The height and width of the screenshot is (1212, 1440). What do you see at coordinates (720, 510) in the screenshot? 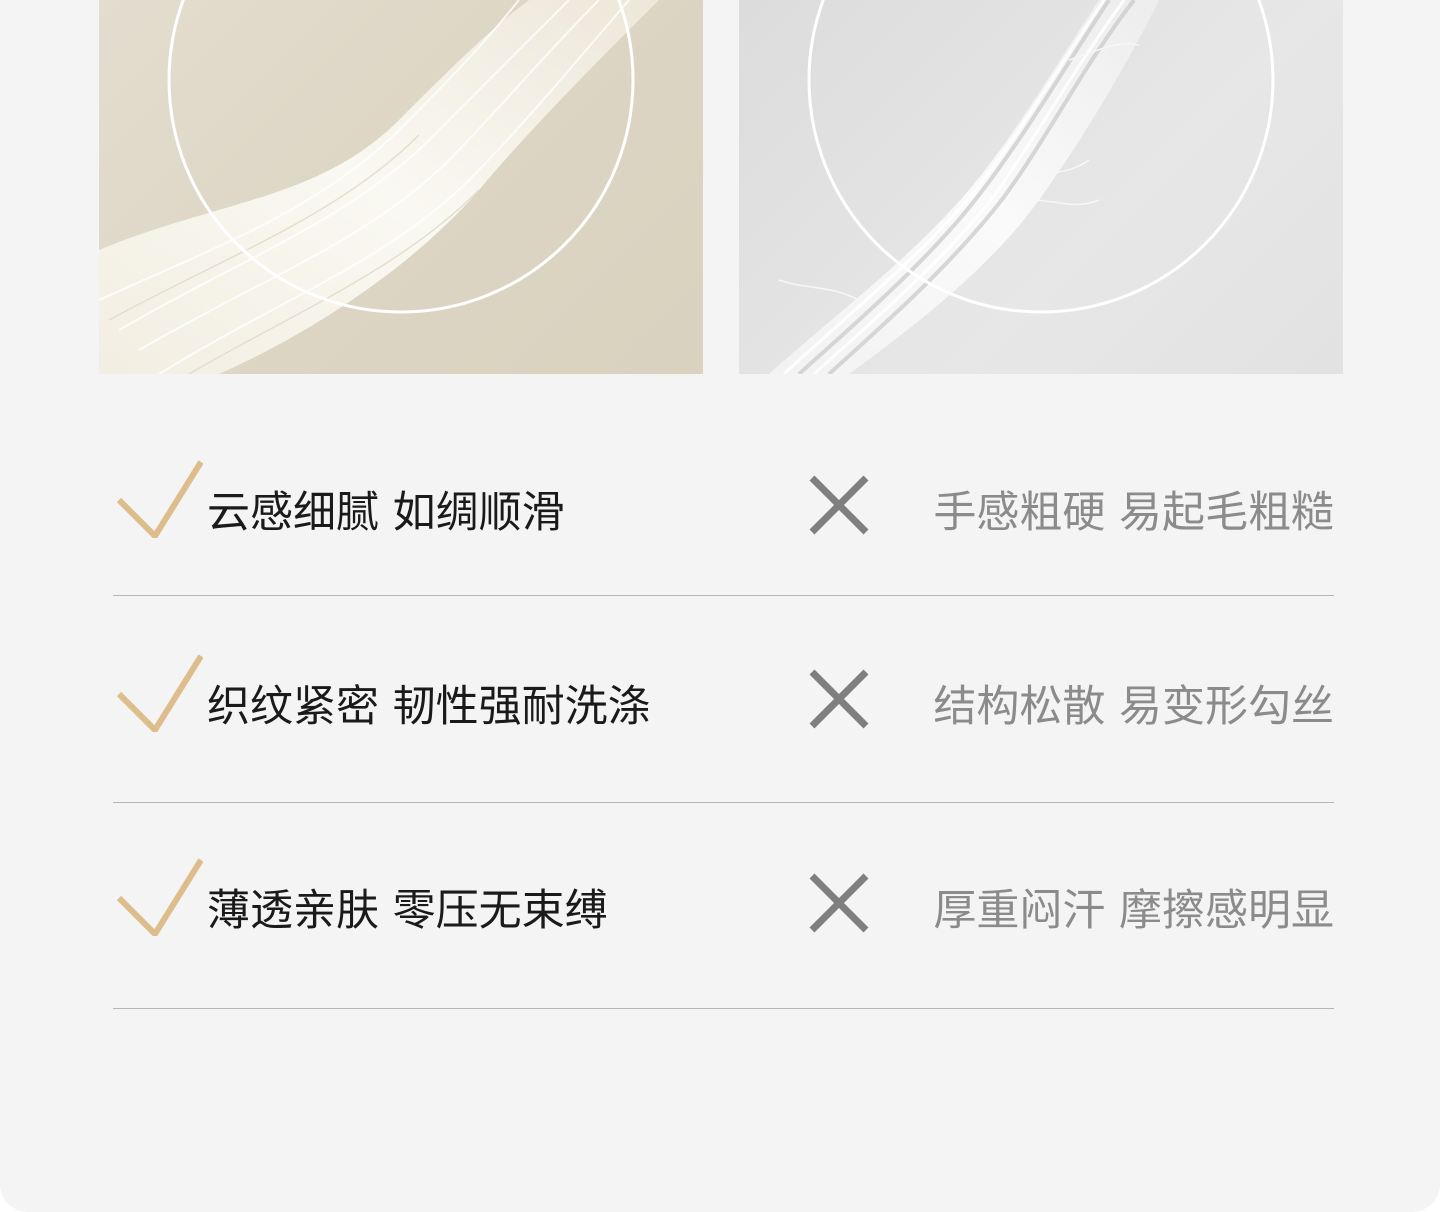
I see `comparison-row-1: 云感细腻 如绸顺滑 手感粗硬 易起毛粗糙` at bounding box center [720, 510].